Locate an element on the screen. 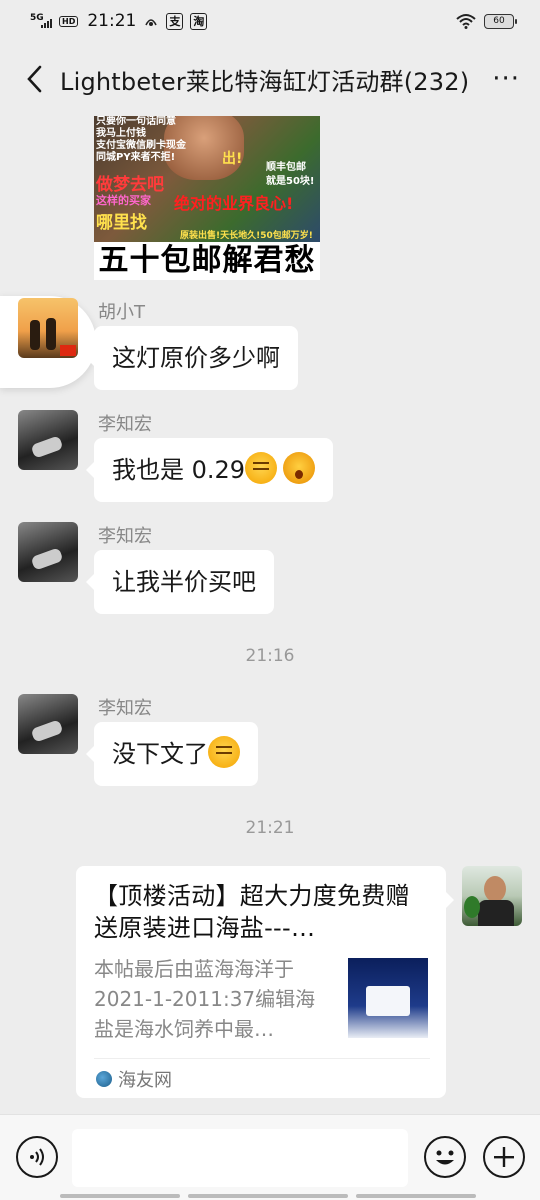 Image resolution: width=540 pixels, height=1200 pixels. chevron-left-icon is located at coordinates (34, 79).